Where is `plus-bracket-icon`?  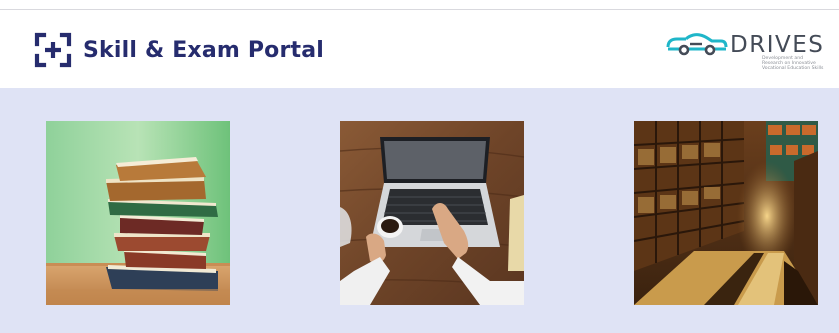
plus-bracket-icon is located at coordinates (53, 50).